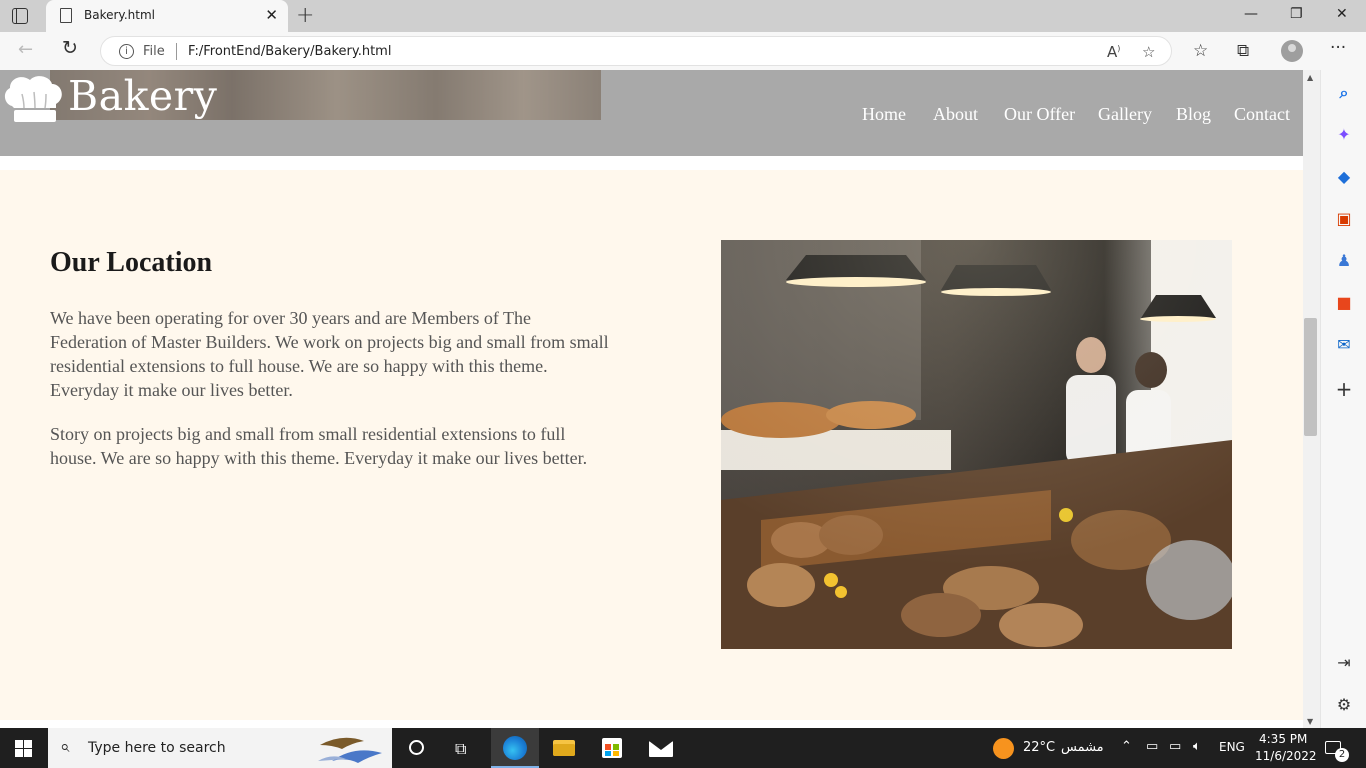  Describe the element at coordinates (1262, 114) in the screenshot. I see `nav-contact: Contact` at that location.